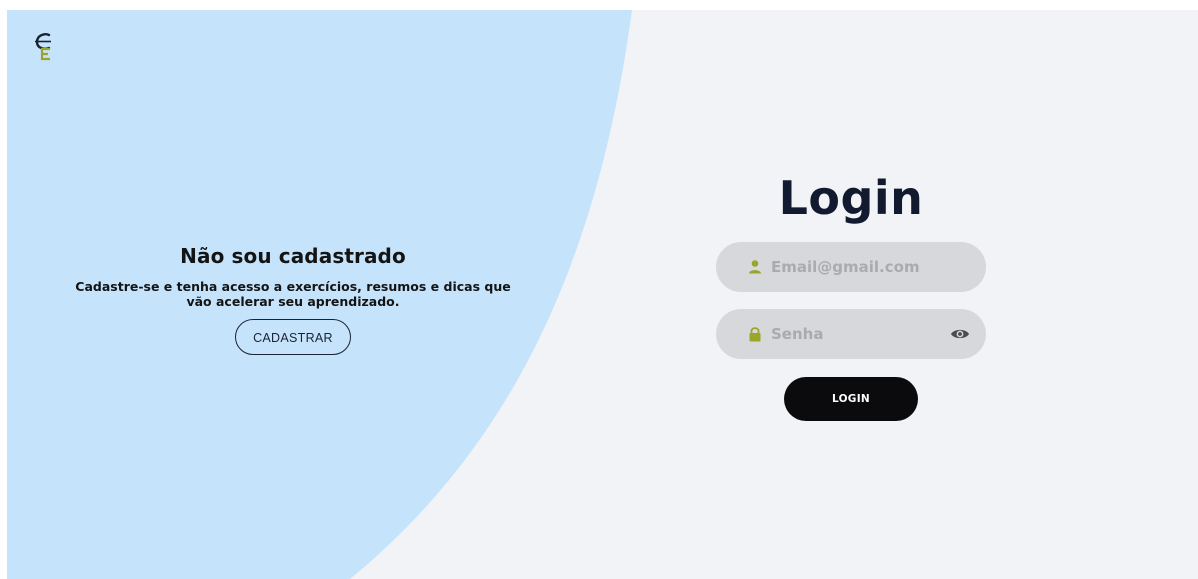 The height and width of the screenshot is (579, 1198). What do you see at coordinates (856, 267) in the screenshot?
I see `email-input` at bounding box center [856, 267].